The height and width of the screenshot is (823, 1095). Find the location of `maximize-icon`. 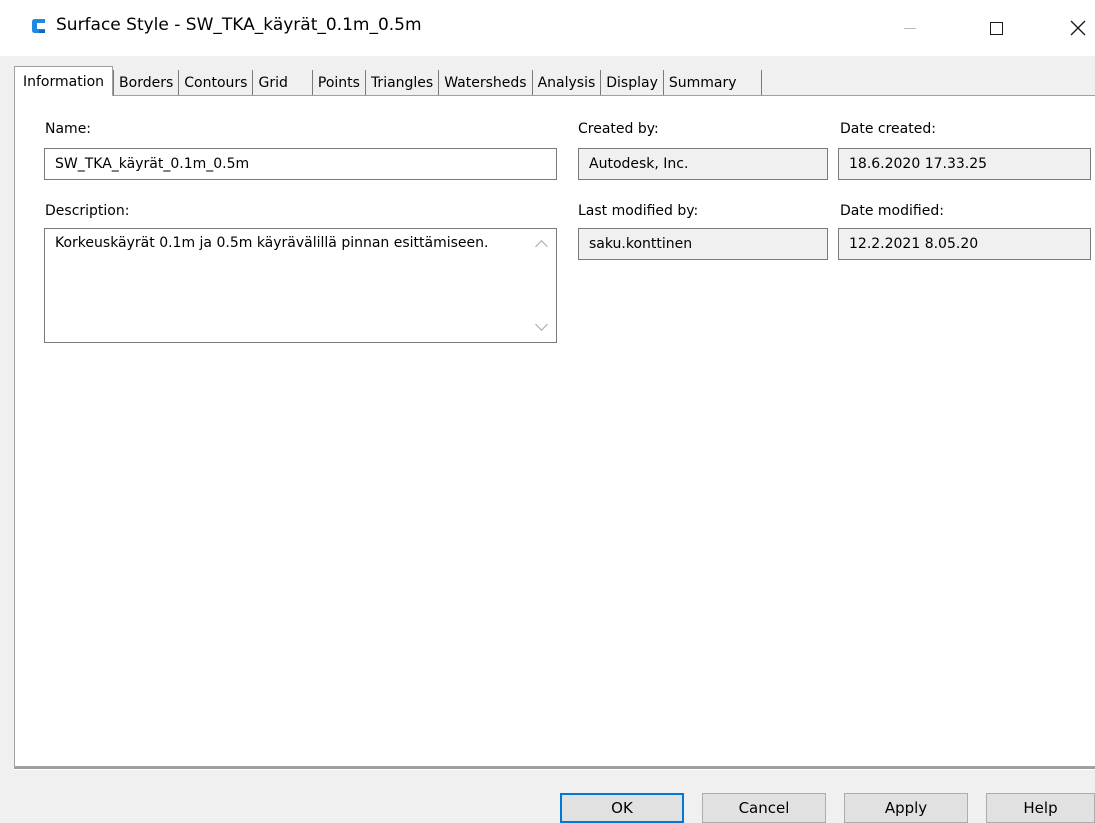

maximize-icon is located at coordinates (996, 28).